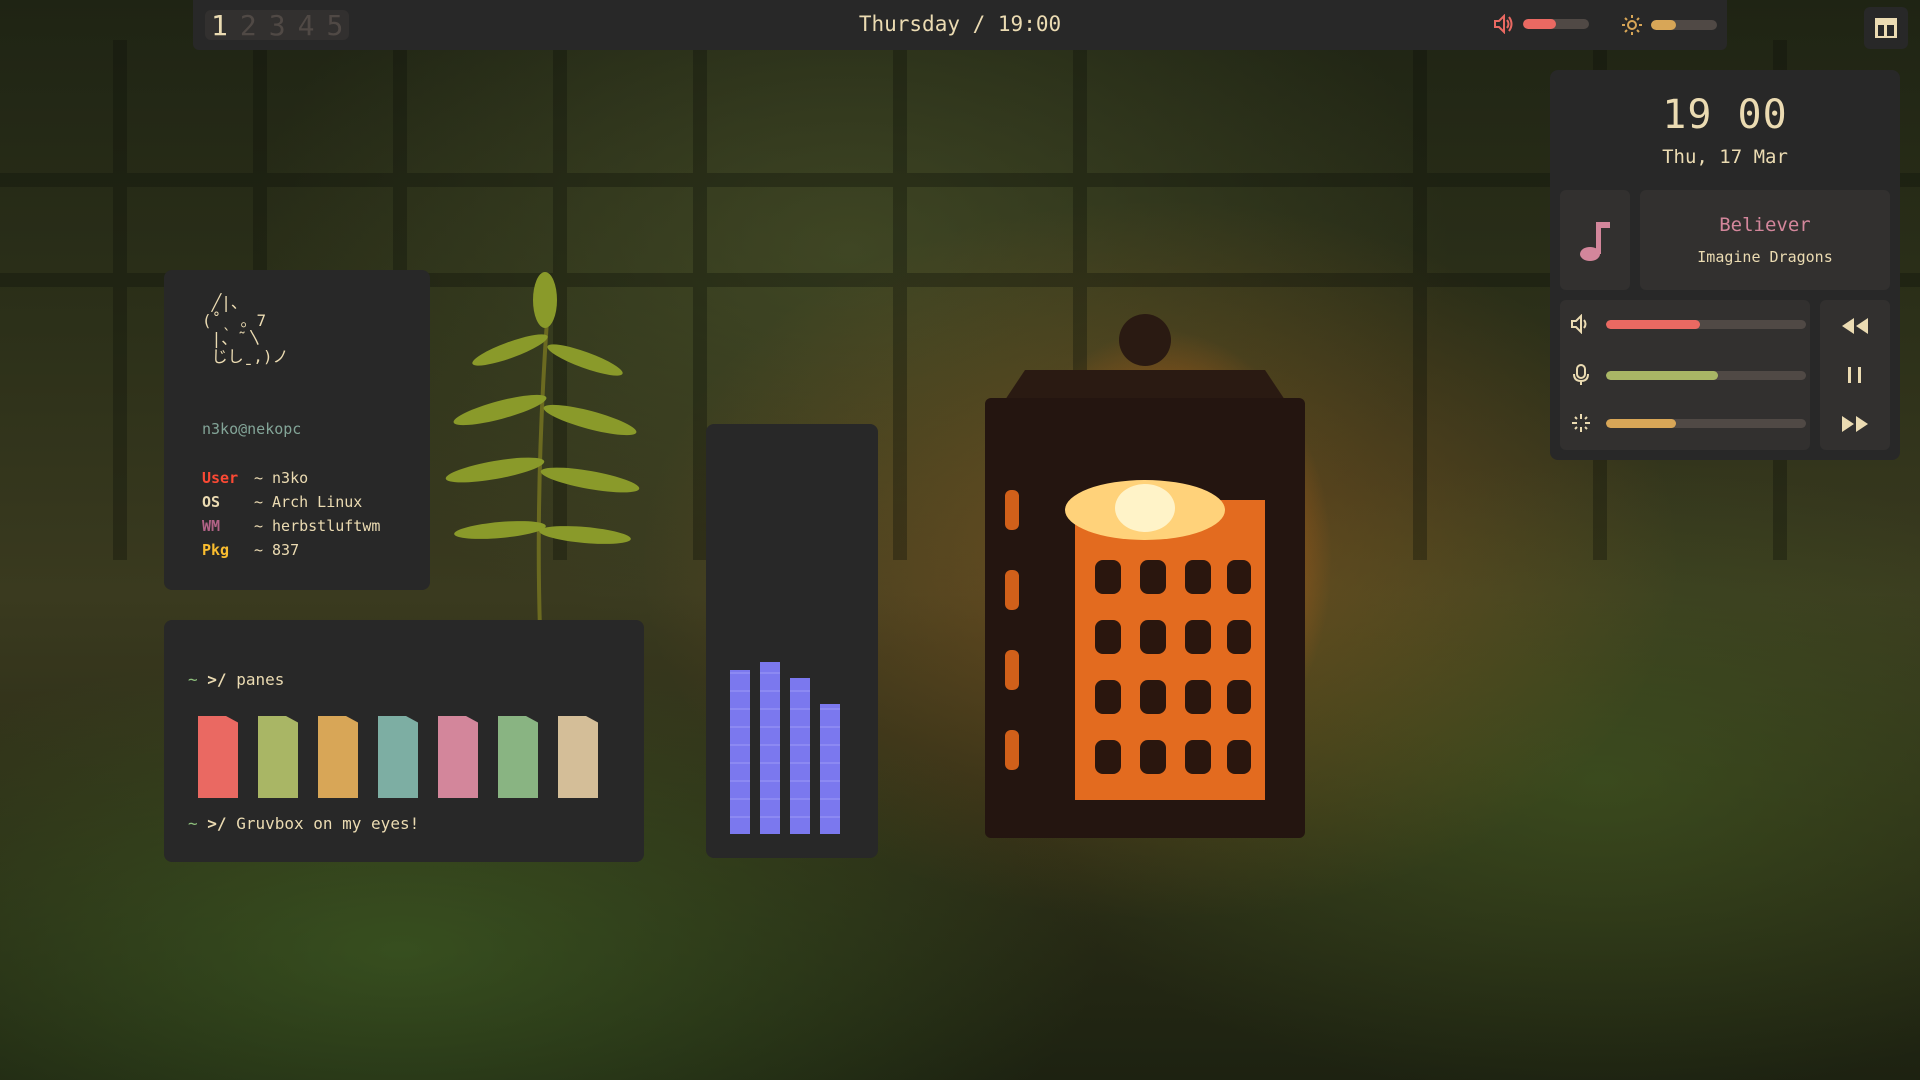 This screenshot has height=1080, width=1920. What do you see at coordinates (960, 25) in the screenshot?
I see `top-bar: 12345 Thursday / 19:00` at bounding box center [960, 25].